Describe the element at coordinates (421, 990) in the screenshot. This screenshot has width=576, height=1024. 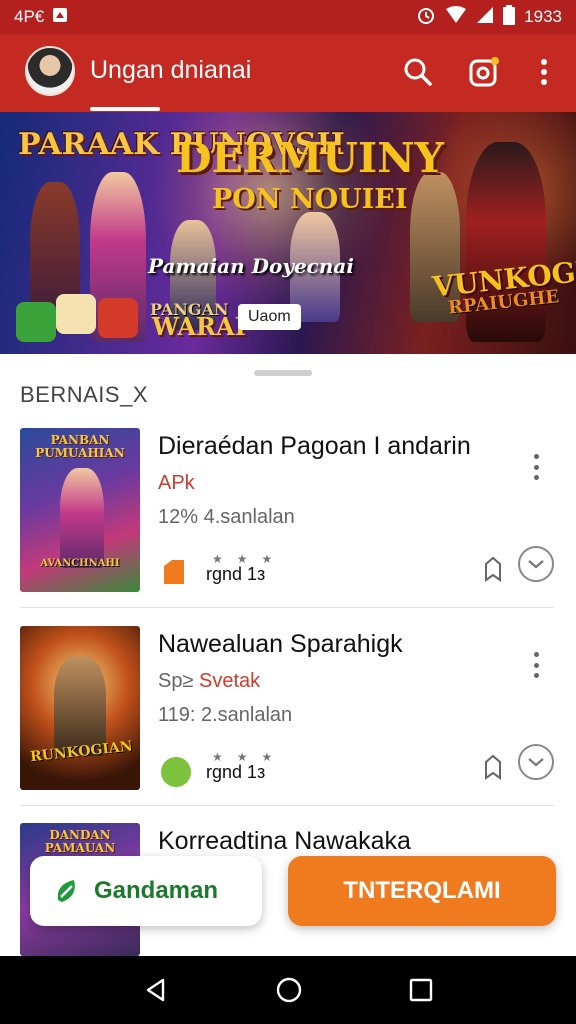
I see `recents-icon` at that location.